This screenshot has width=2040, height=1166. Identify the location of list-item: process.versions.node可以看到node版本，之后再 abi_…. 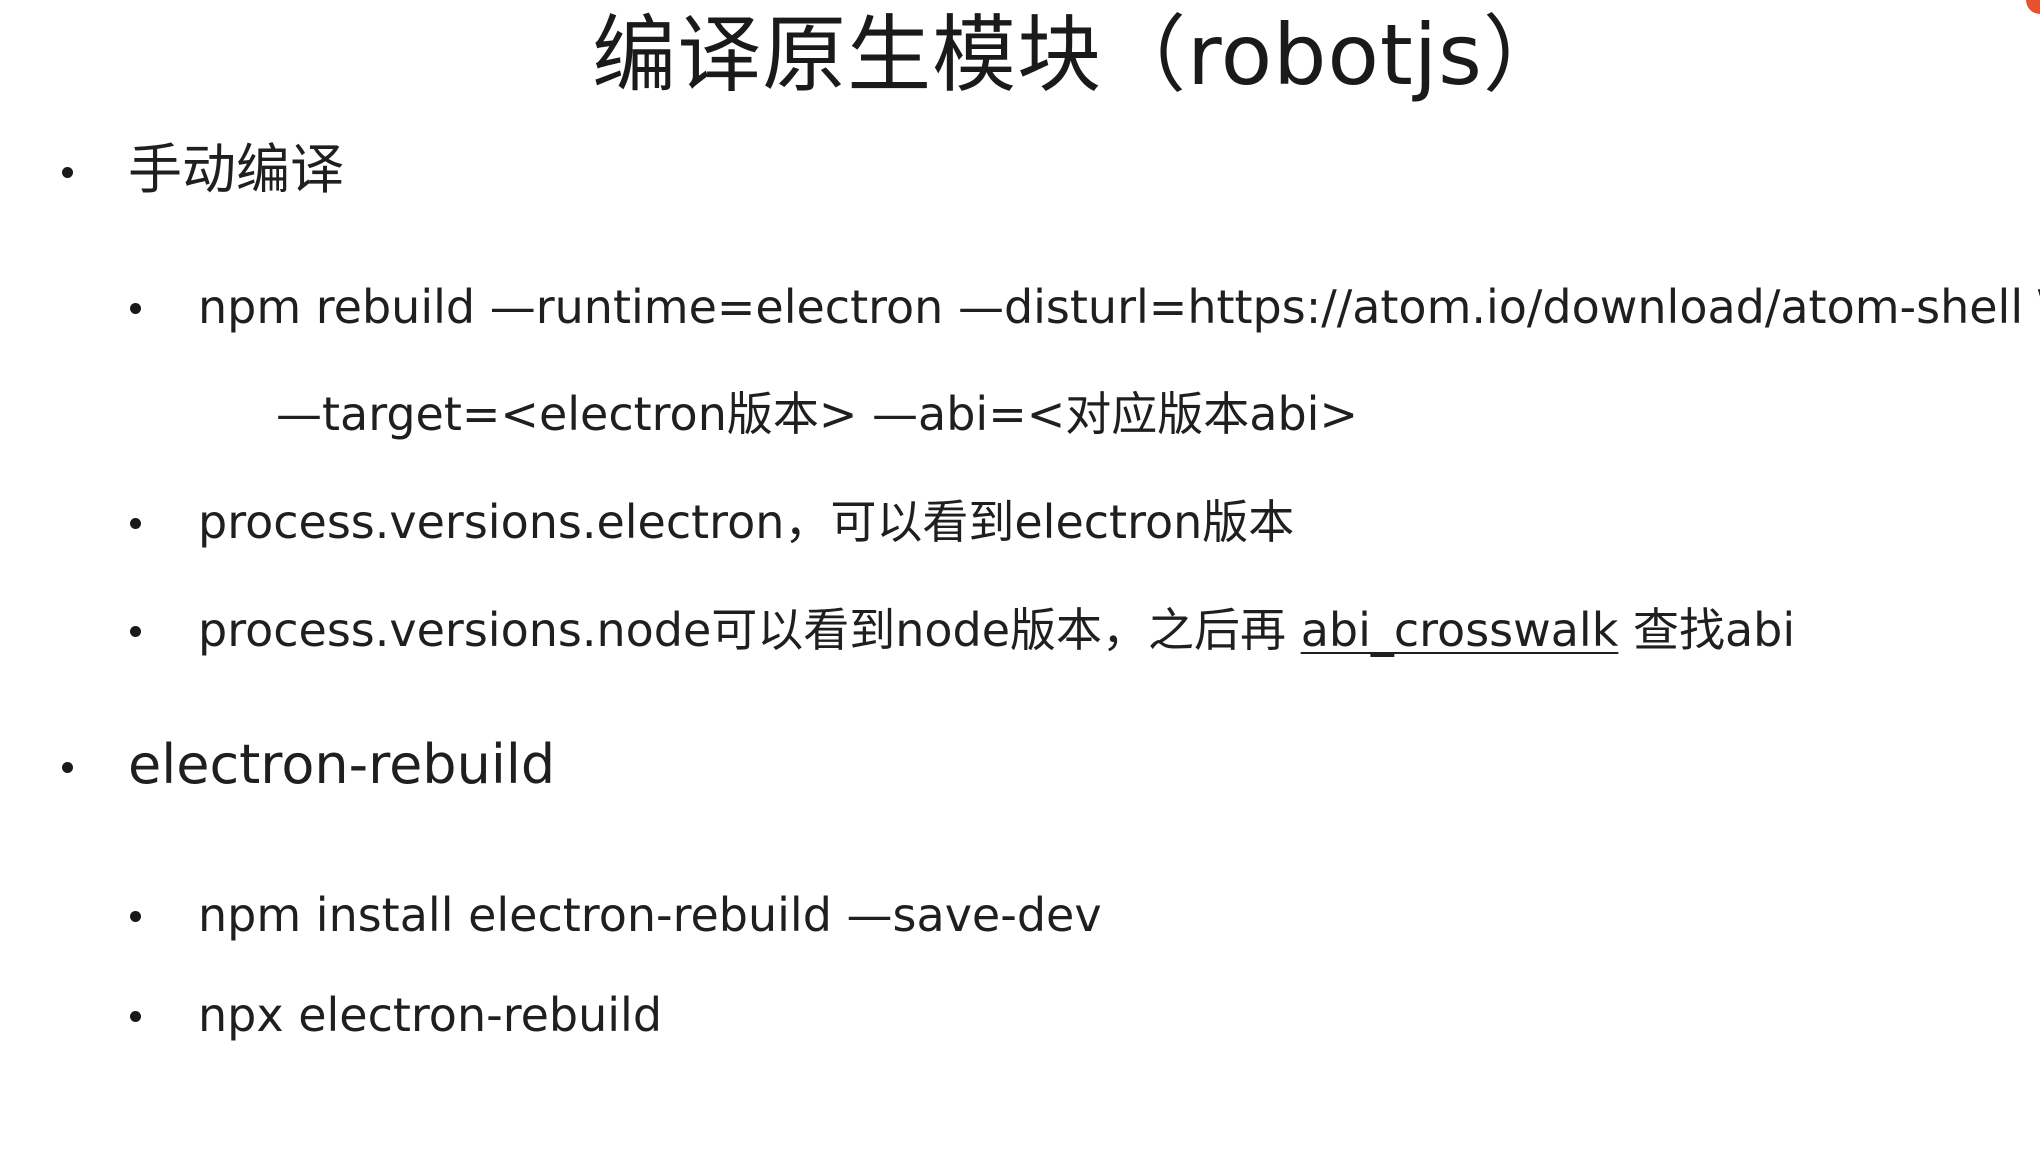
(961, 630).